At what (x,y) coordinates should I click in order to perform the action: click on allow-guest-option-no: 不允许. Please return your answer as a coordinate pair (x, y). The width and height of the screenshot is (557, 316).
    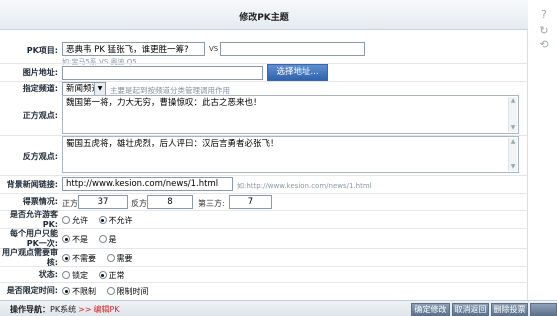
    Looking at the image, I should click on (115, 220).